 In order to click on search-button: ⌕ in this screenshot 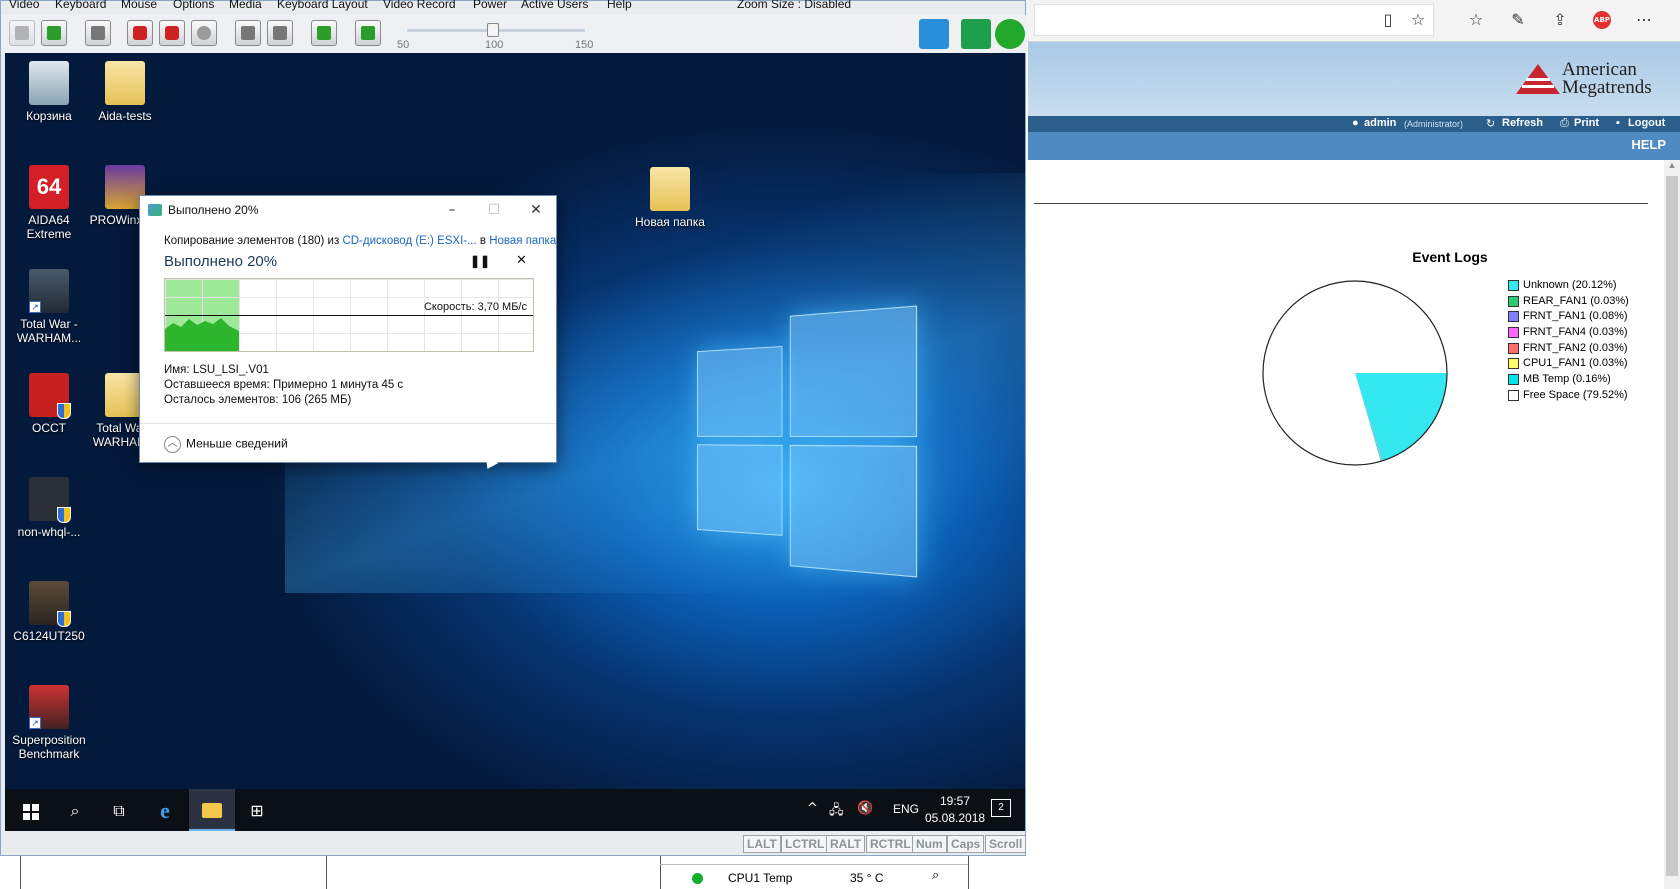, I will do `click(75, 811)`.